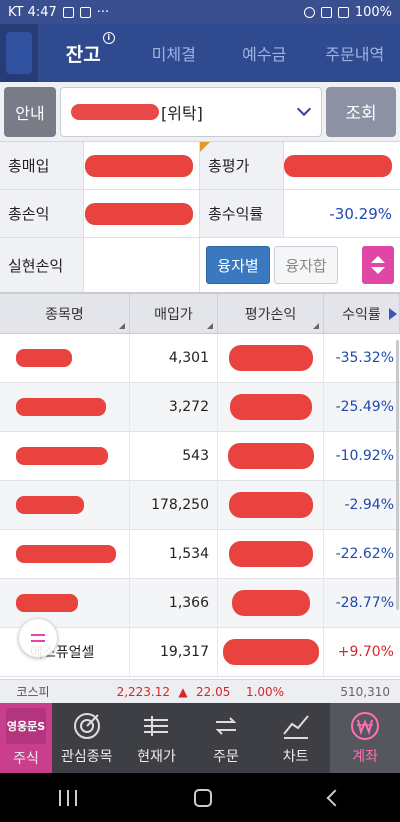 The width and height of the screenshot is (400, 822). Describe the element at coordinates (142, 265) in the screenshot. I see `realized-pl-value` at that location.